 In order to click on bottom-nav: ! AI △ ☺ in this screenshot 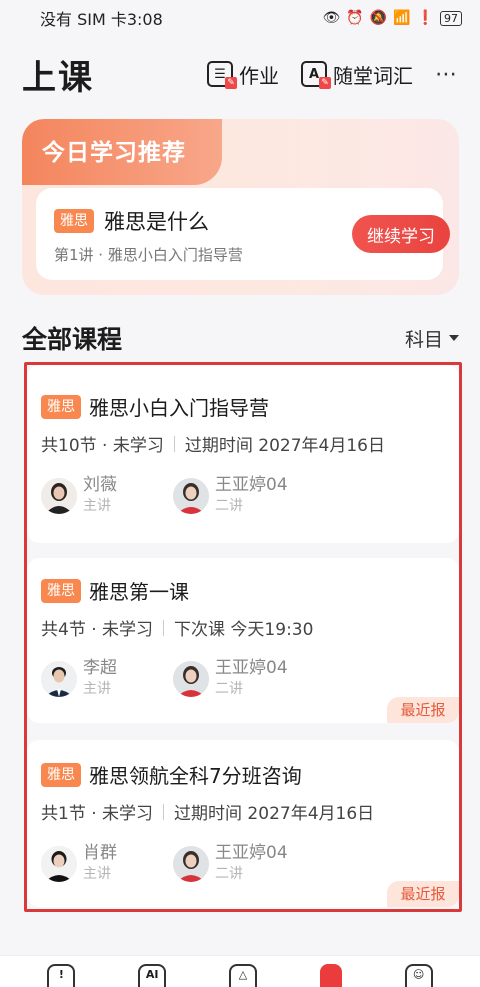, I will do `click(240, 971)`.